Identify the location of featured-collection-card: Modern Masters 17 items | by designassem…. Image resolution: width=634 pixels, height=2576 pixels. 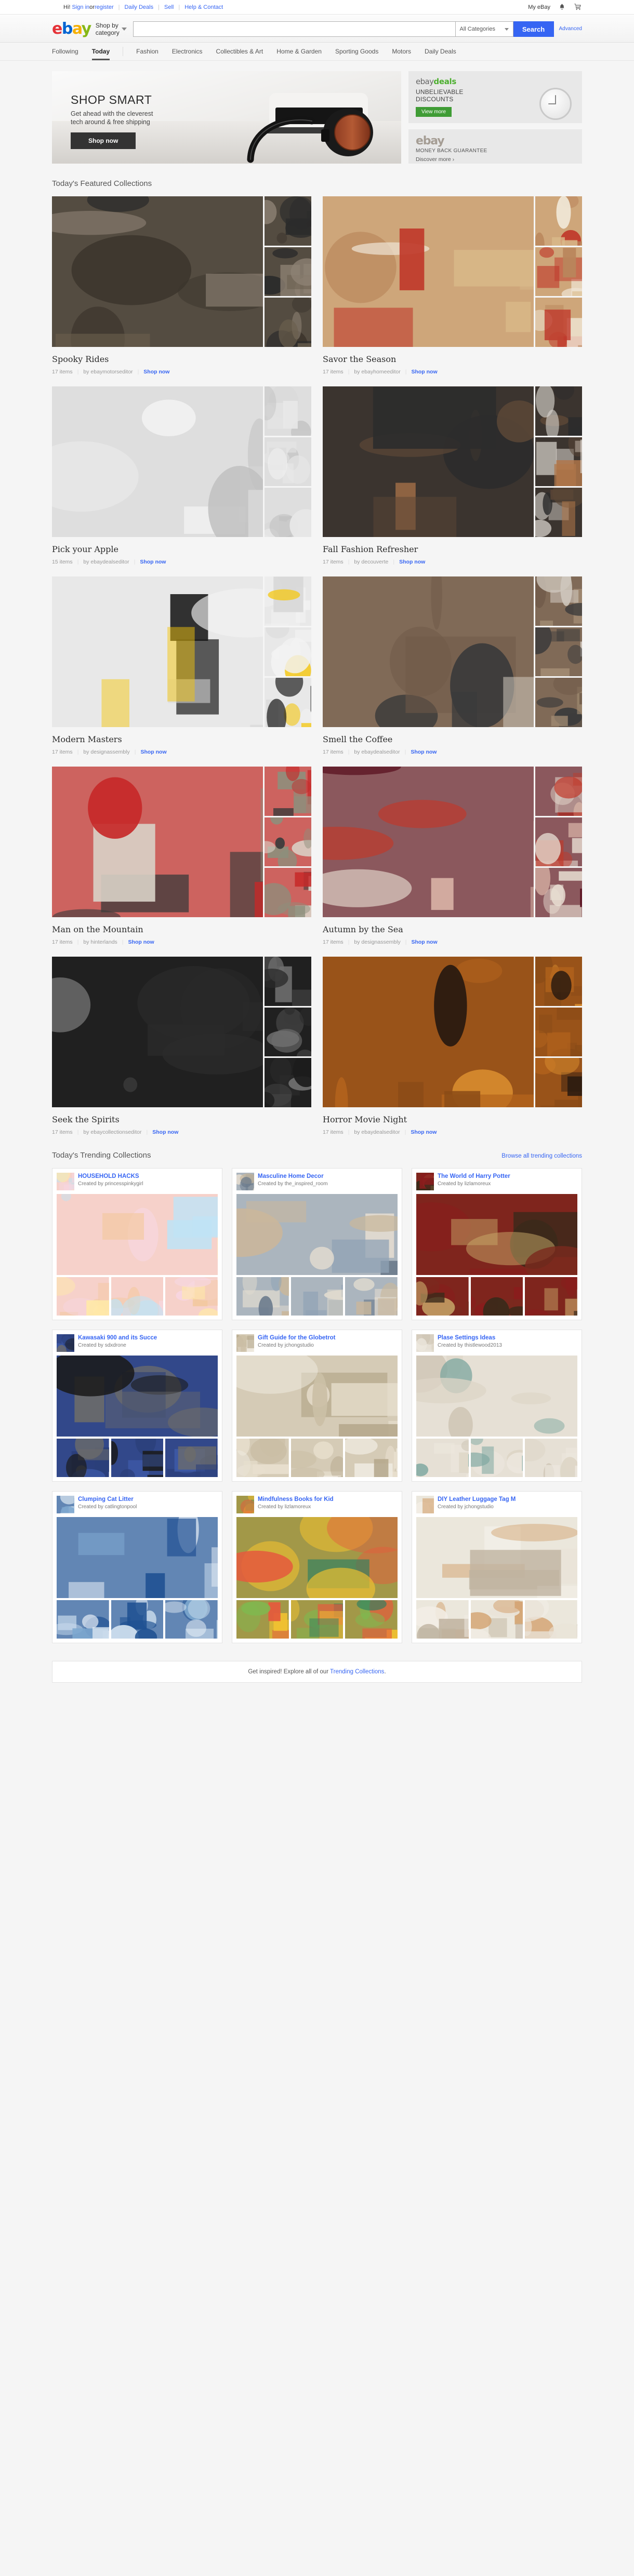
(181, 666).